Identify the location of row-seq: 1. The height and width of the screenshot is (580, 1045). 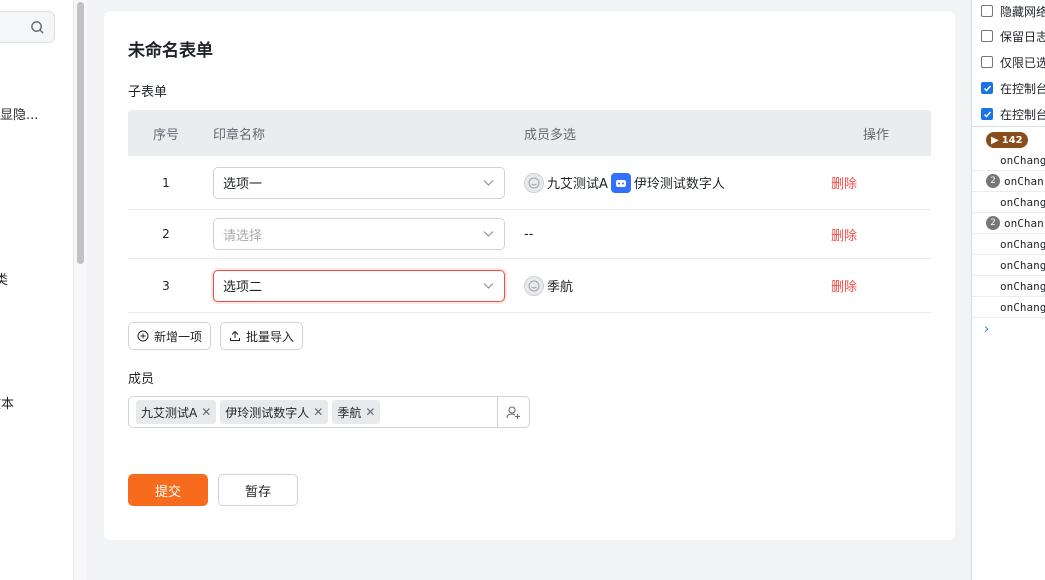
(166, 182).